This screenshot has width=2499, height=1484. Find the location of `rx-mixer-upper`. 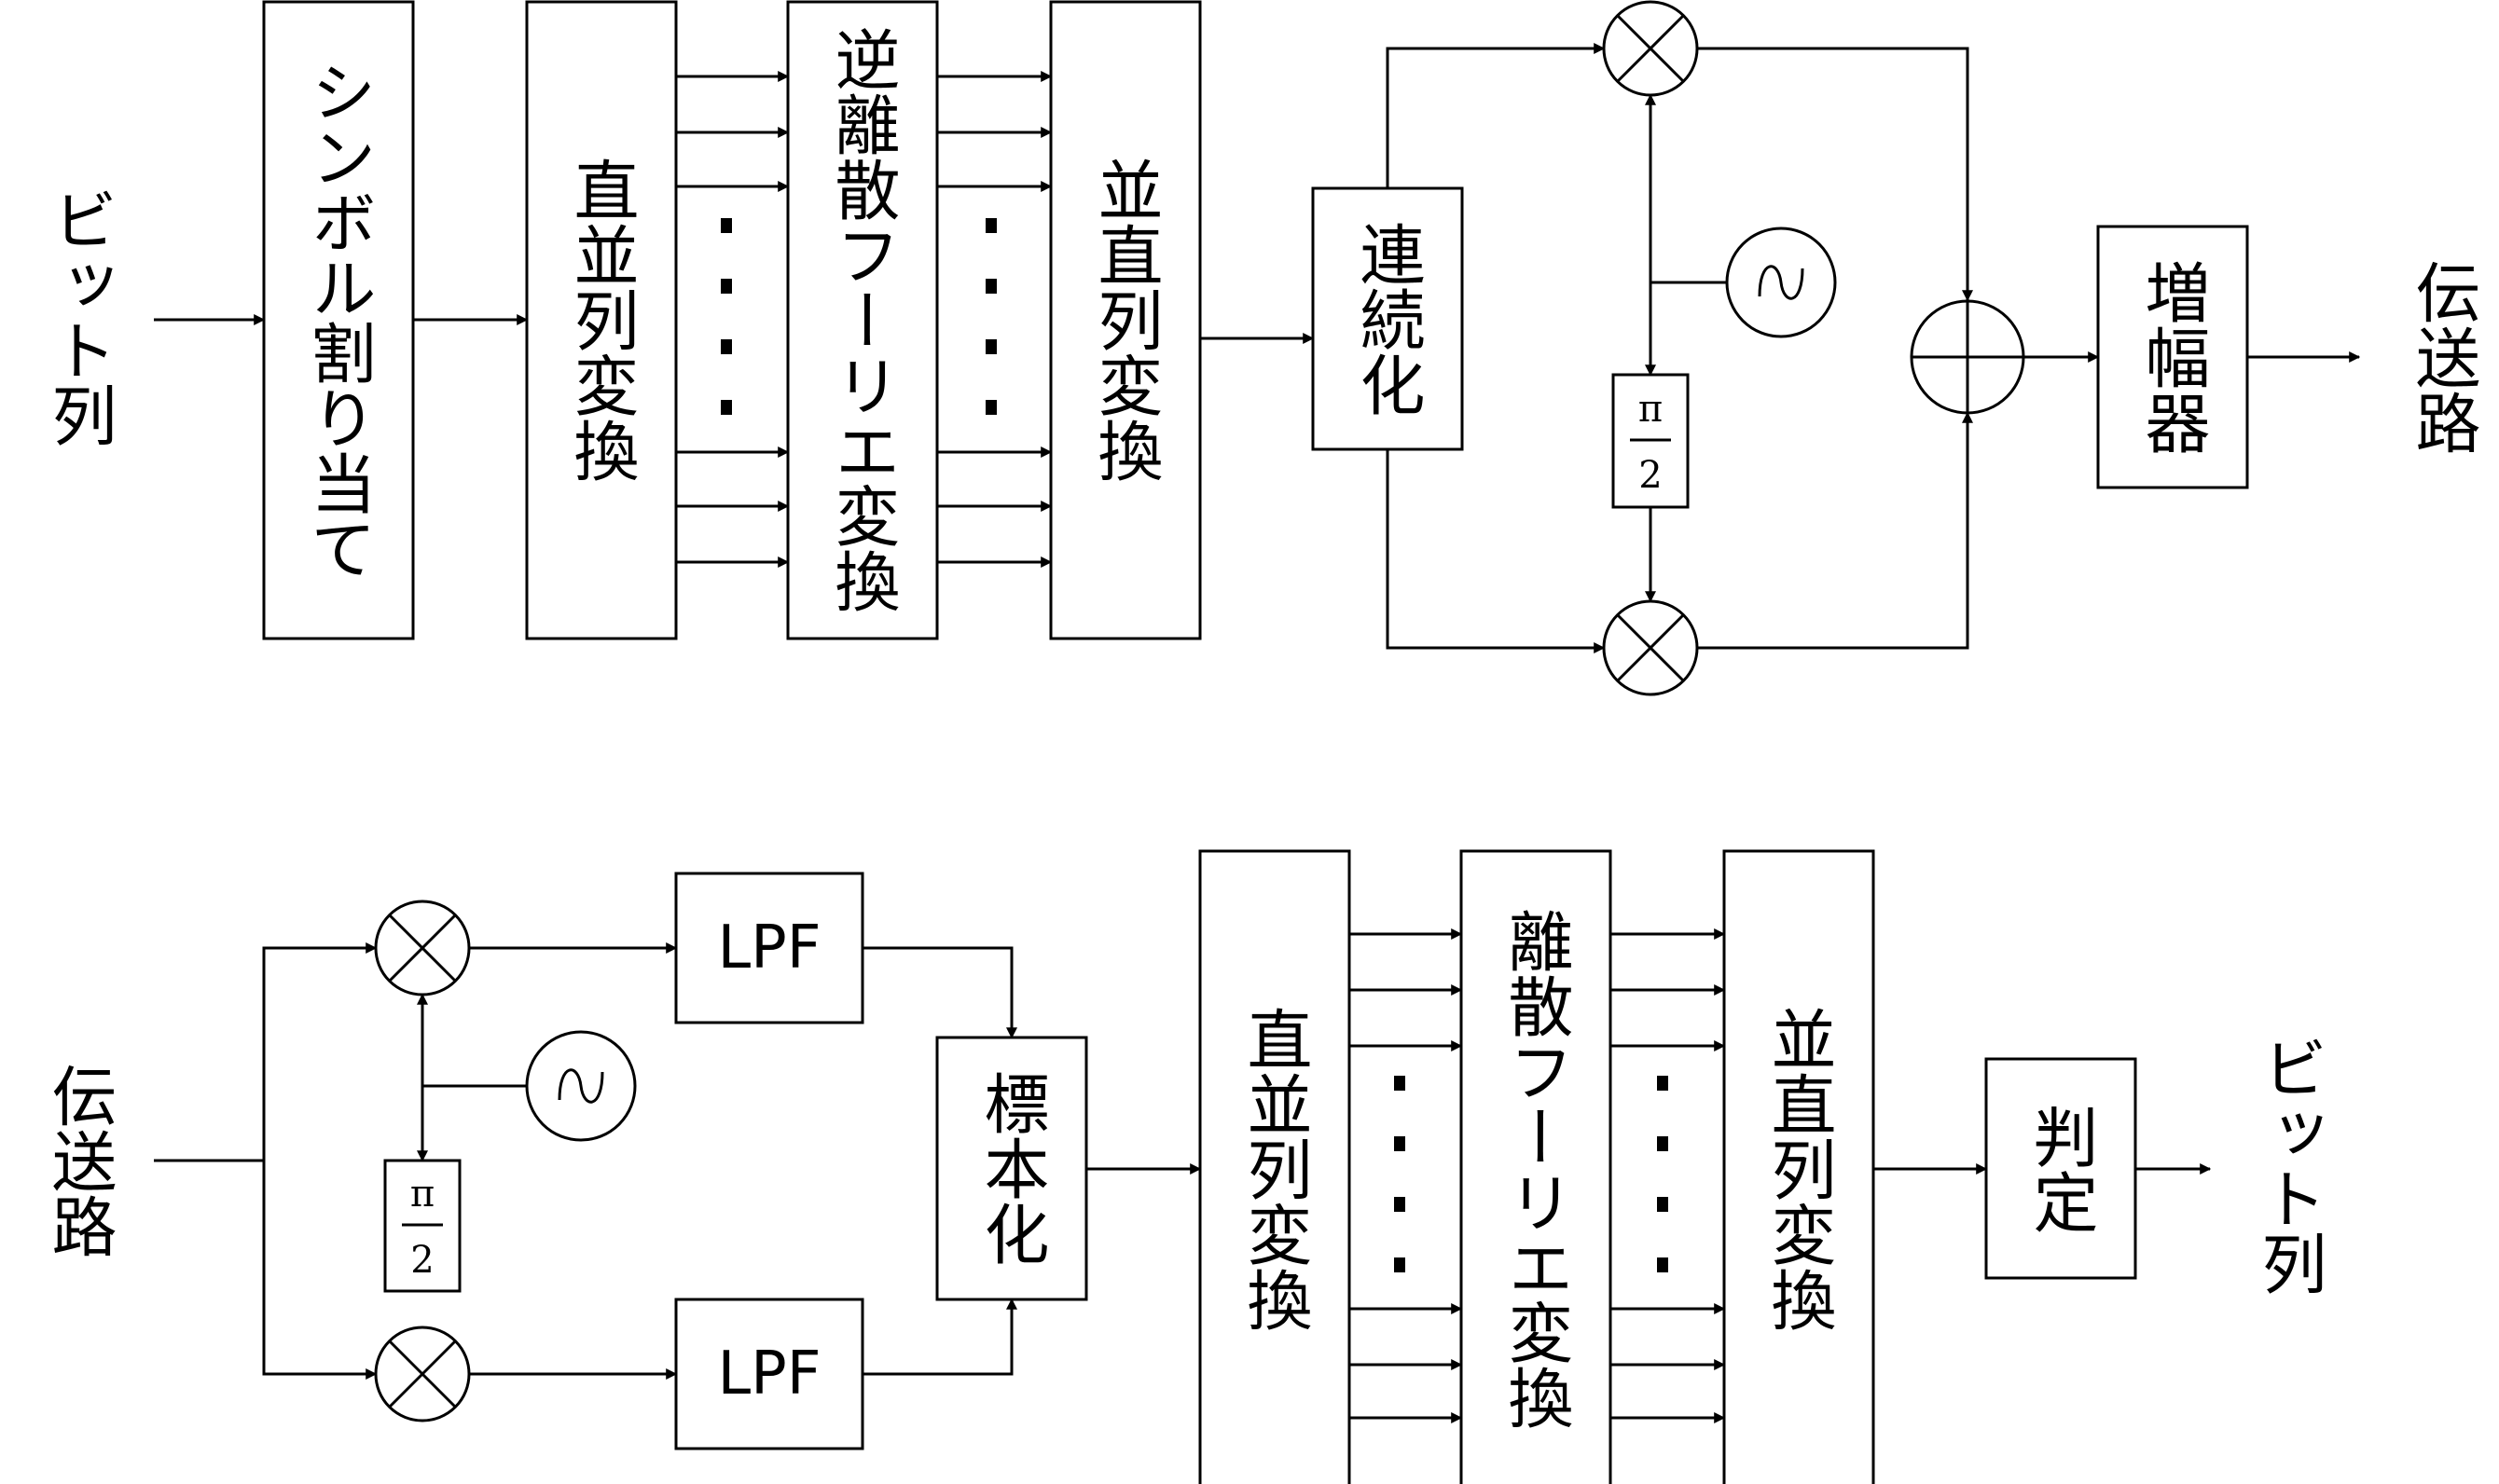

rx-mixer-upper is located at coordinates (422, 948).